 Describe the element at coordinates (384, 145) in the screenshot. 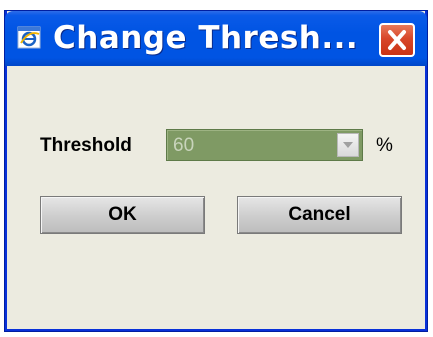

I see `unit-label: %` at that location.